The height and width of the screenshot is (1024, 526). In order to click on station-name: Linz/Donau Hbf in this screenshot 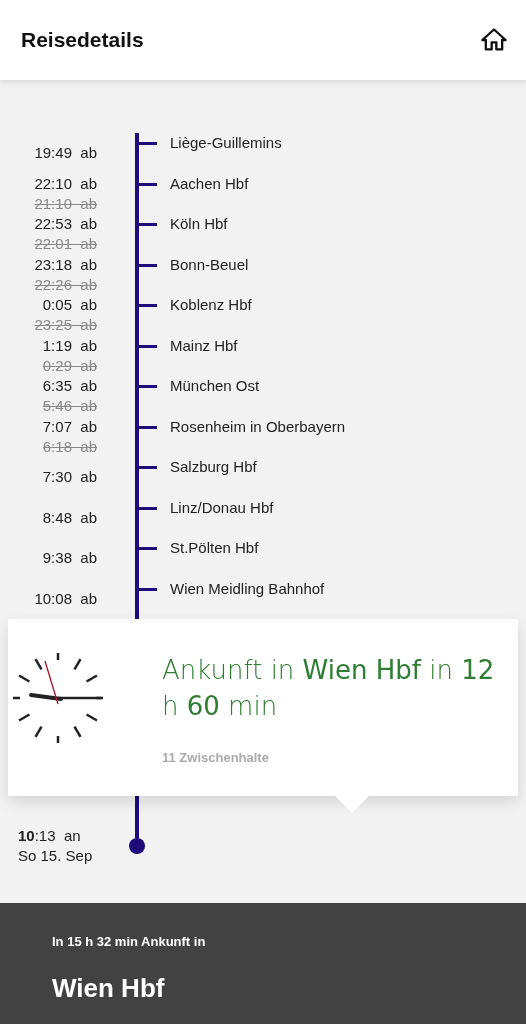, I will do `click(331, 507)`.